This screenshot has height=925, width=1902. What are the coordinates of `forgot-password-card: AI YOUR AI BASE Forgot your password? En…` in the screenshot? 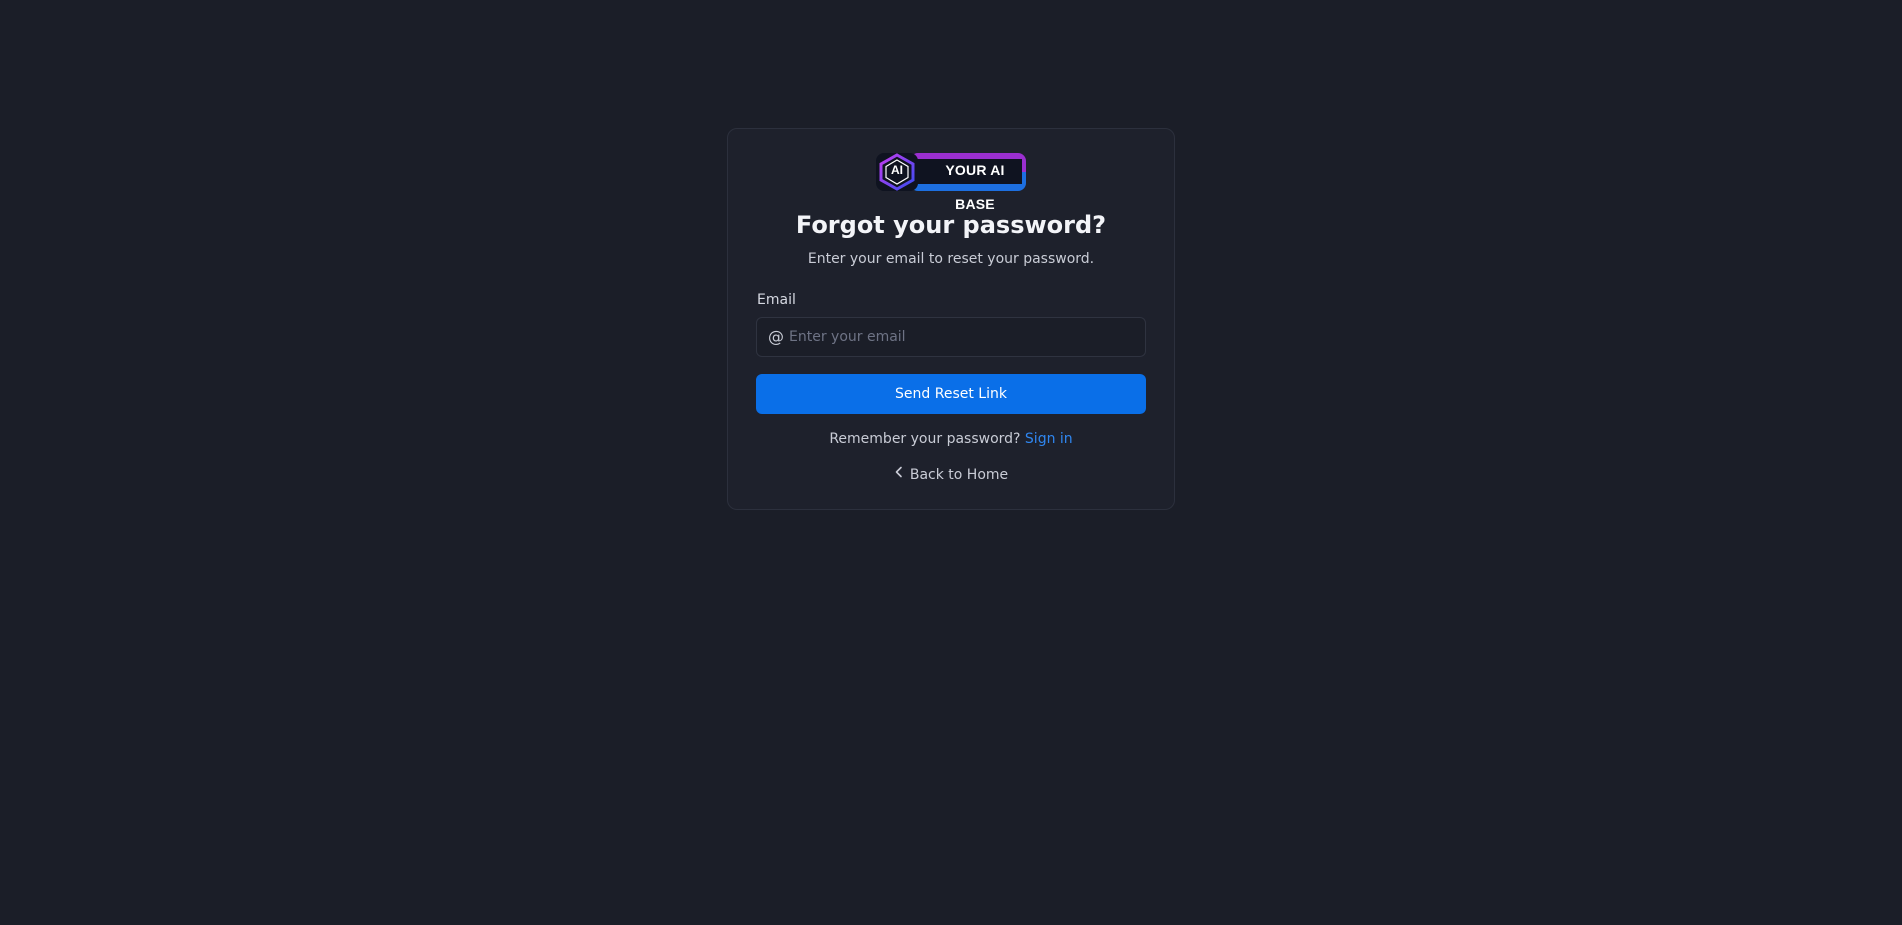 It's located at (951, 319).